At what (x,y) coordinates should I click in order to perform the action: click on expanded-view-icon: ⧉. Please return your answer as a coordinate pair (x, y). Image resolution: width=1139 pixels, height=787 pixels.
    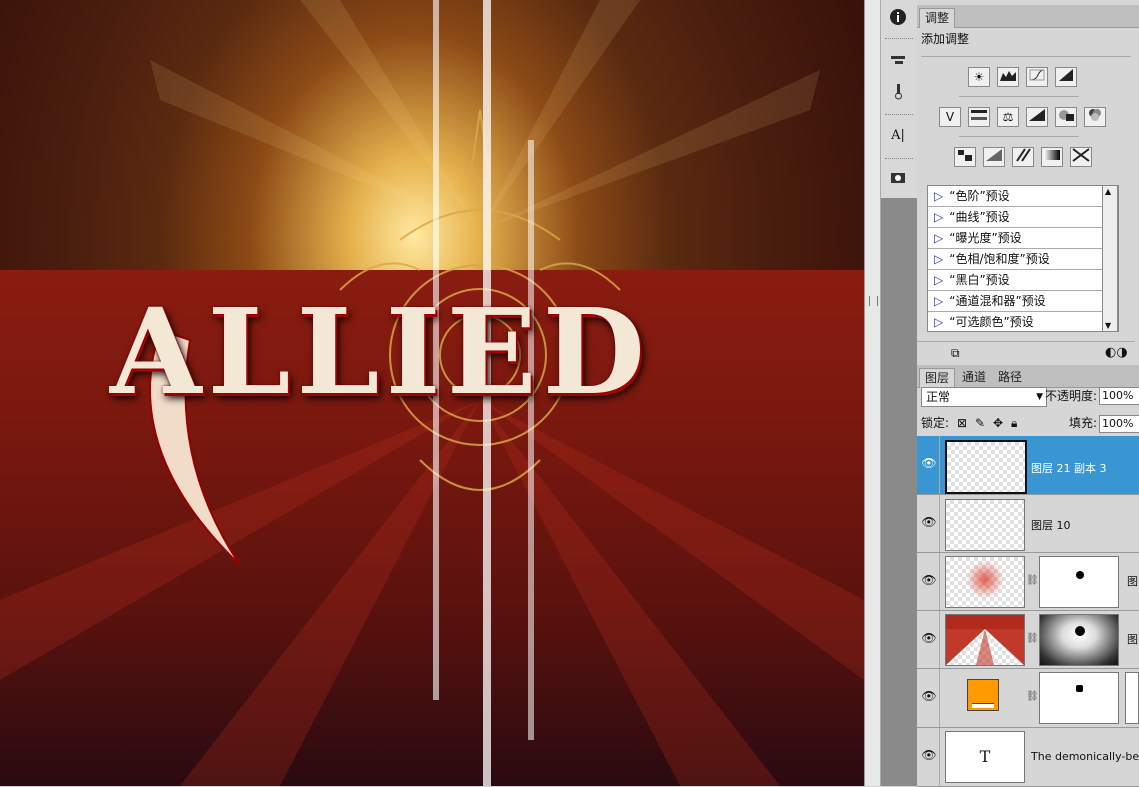
    Looking at the image, I should click on (955, 353).